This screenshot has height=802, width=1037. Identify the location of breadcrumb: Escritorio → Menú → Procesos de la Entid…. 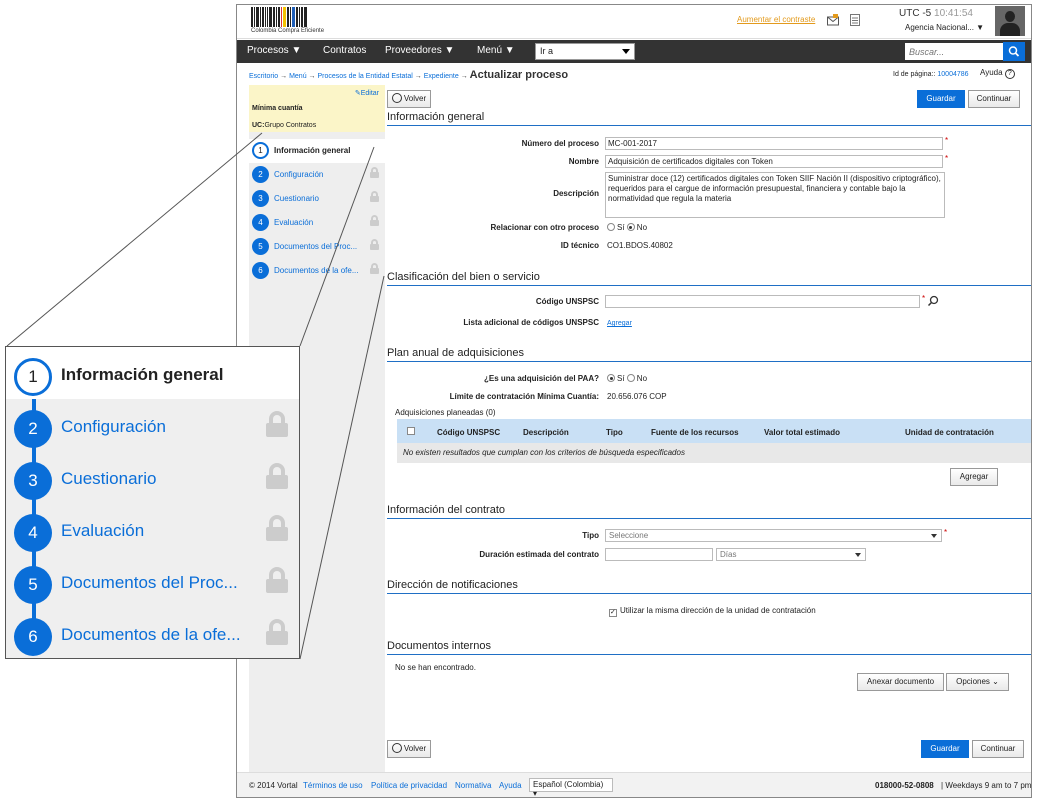
(409, 75).